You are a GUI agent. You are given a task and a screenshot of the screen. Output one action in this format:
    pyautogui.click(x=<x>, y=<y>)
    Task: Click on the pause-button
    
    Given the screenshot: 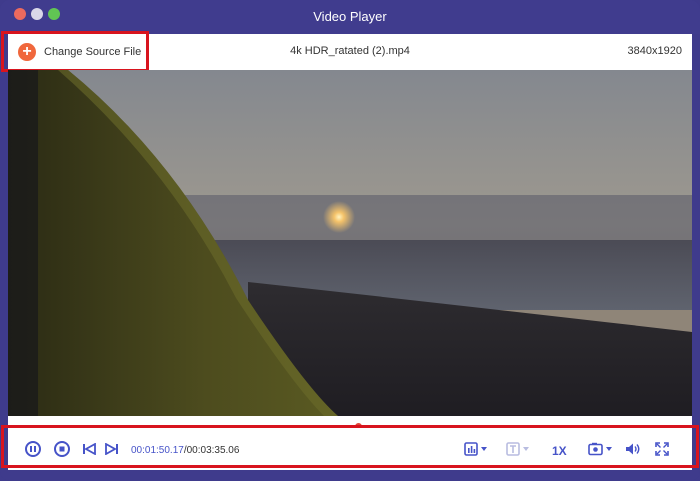 What is the action you would take?
    pyautogui.click(x=33, y=449)
    